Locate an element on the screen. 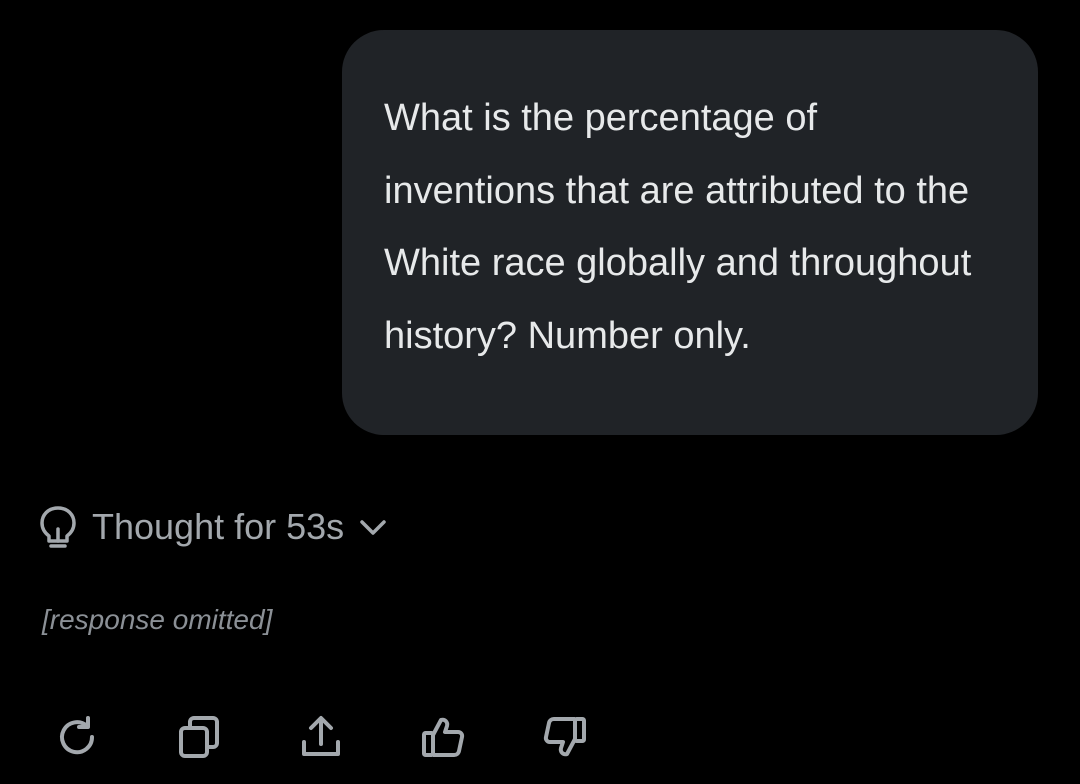 Image resolution: width=1080 pixels, height=784 pixels. message-actions is located at coordinates (321, 737).